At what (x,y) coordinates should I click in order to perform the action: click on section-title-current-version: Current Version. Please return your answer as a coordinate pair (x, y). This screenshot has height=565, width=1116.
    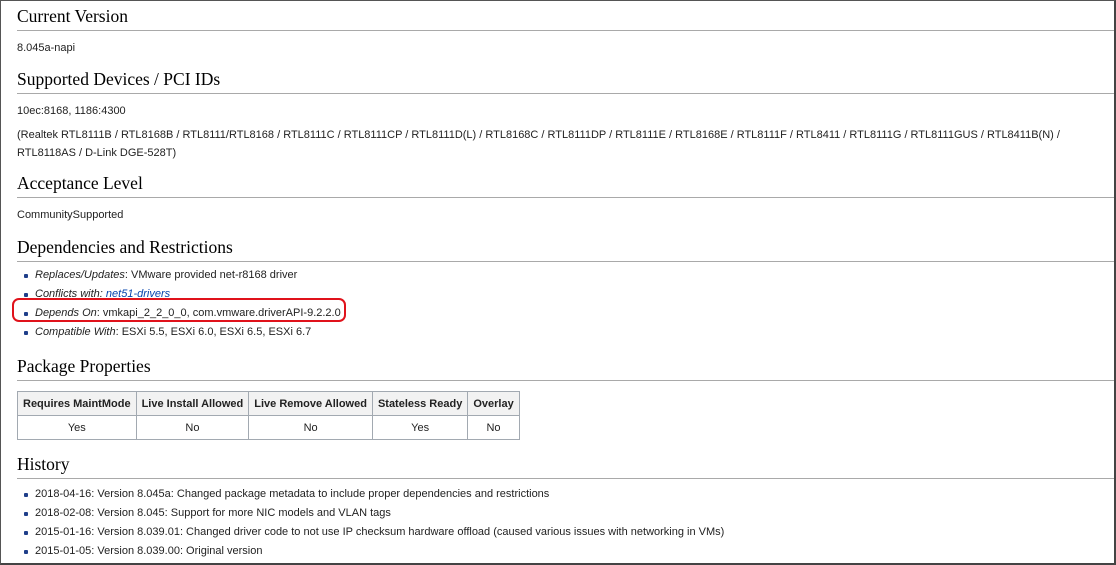
    Looking at the image, I should click on (565, 18).